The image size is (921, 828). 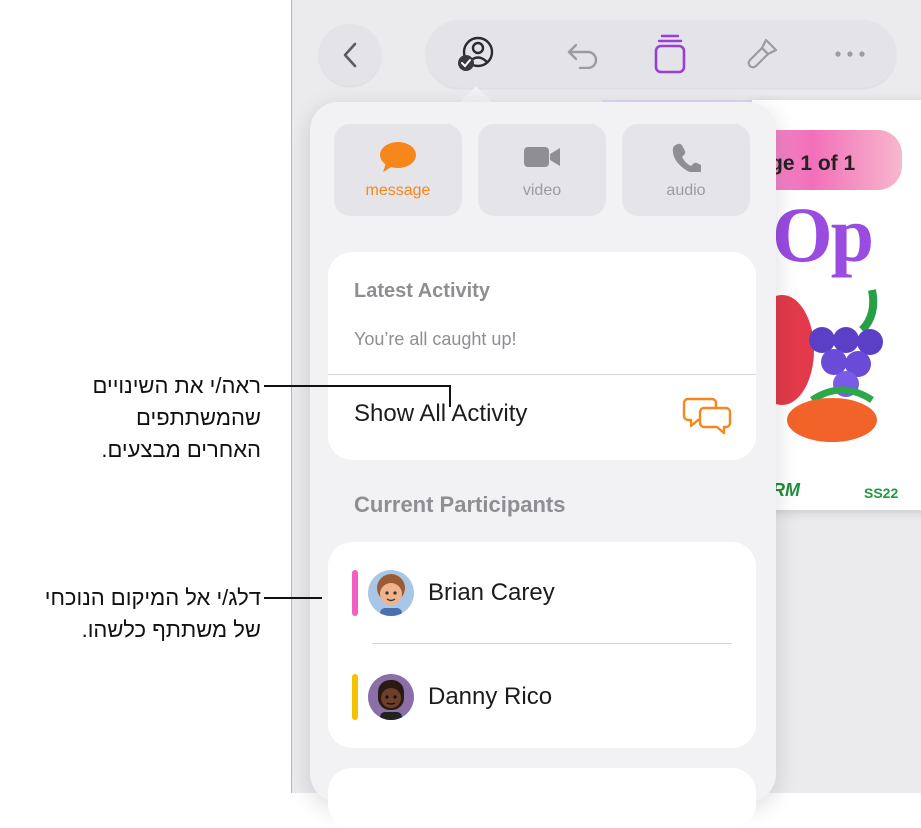 What do you see at coordinates (542, 157) in the screenshot?
I see `video-camera-icon` at bounding box center [542, 157].